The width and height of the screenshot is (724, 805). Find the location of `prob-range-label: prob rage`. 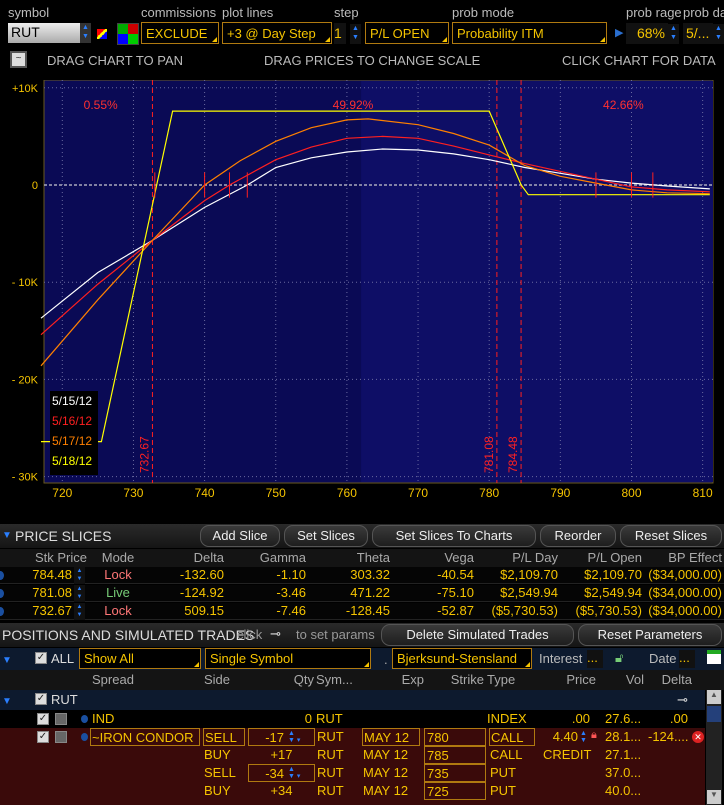

prob-range-label: prob rage is located at coordinates (654, 12).